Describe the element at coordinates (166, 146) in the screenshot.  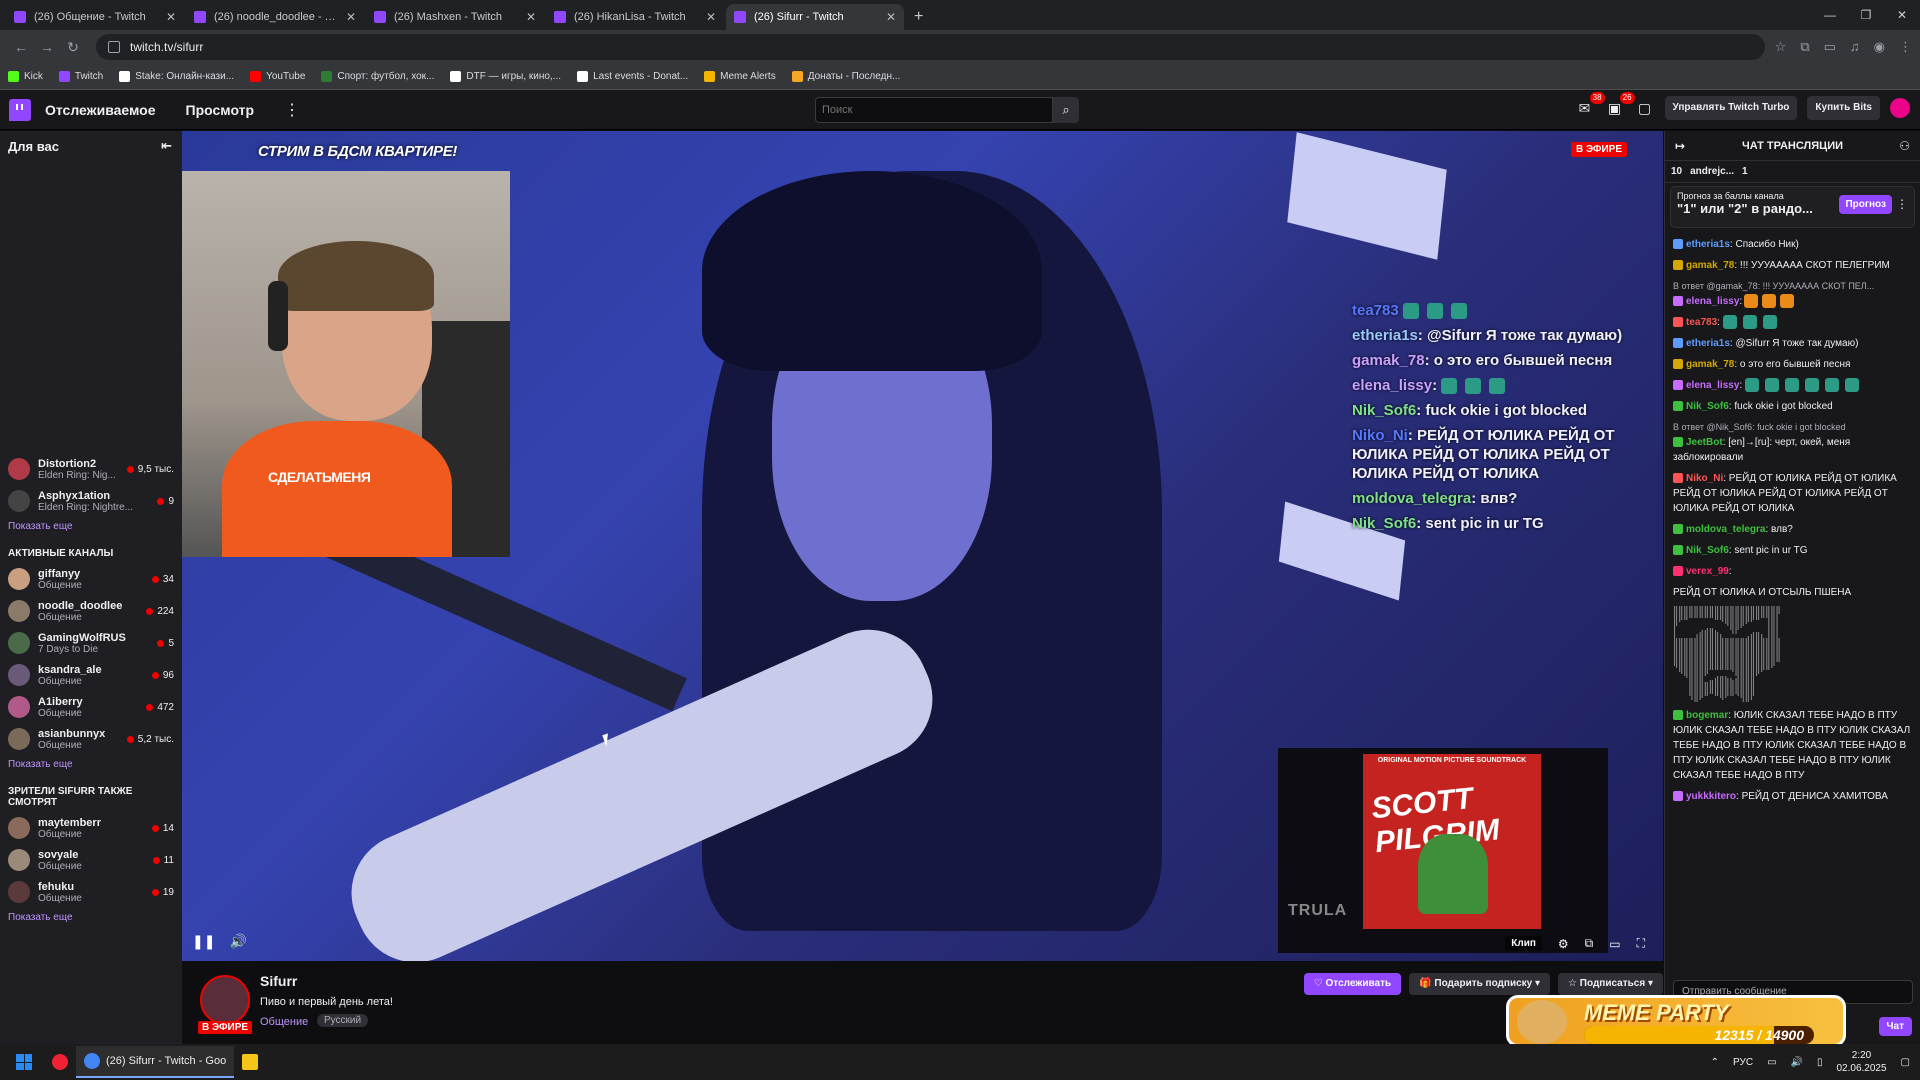
I see `collapse-sidebar-icon: ⇤` at that location.